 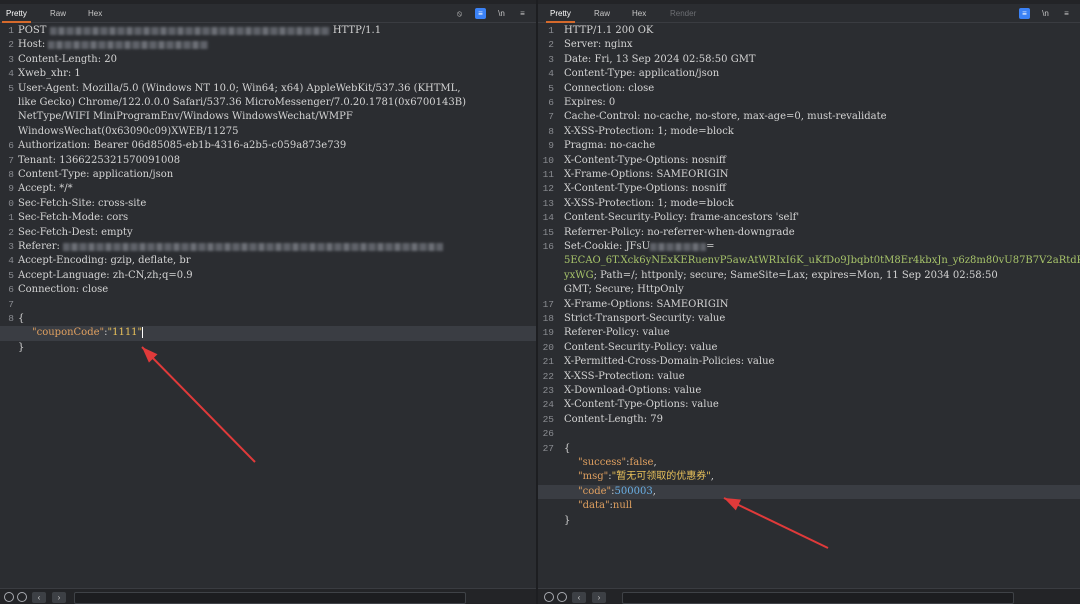 I want to click on request-line-text: Host:, so click(x=275, y=45).